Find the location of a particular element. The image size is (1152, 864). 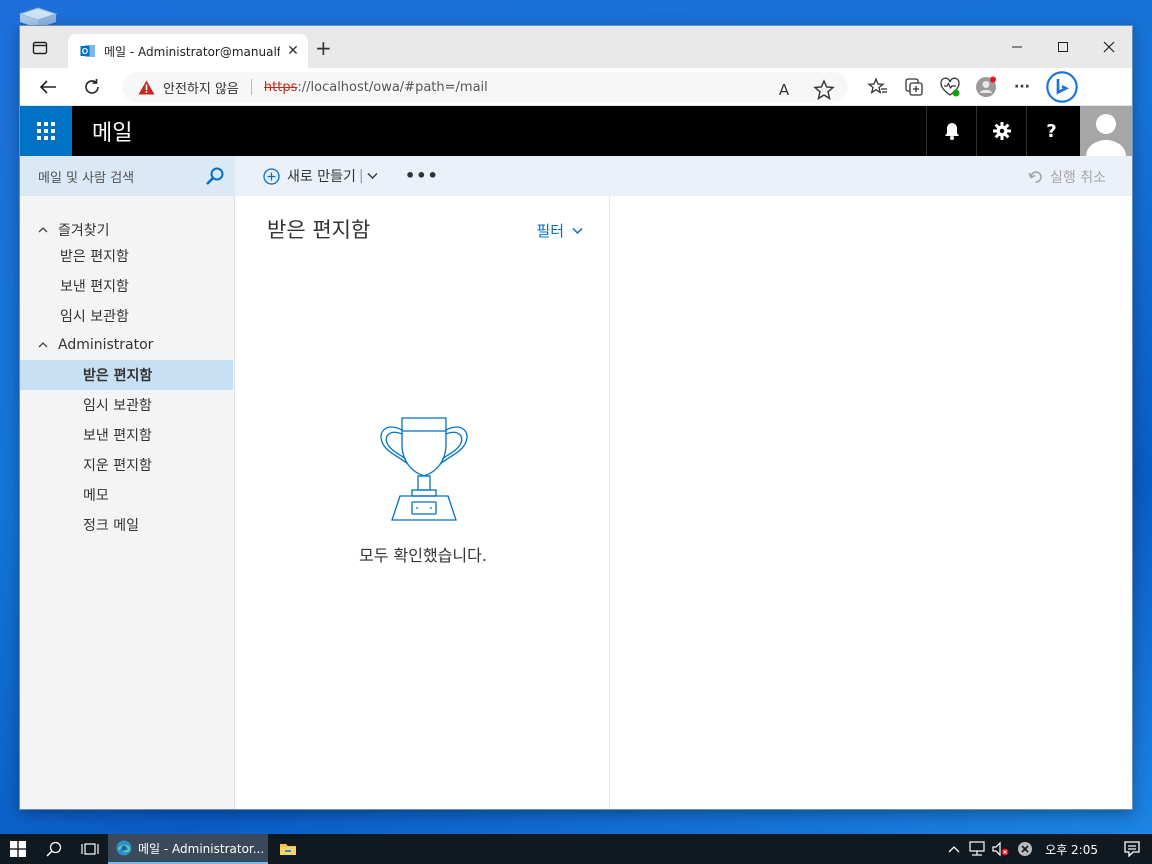

desktop-recycle-icon is located at coordinates (38, 17).